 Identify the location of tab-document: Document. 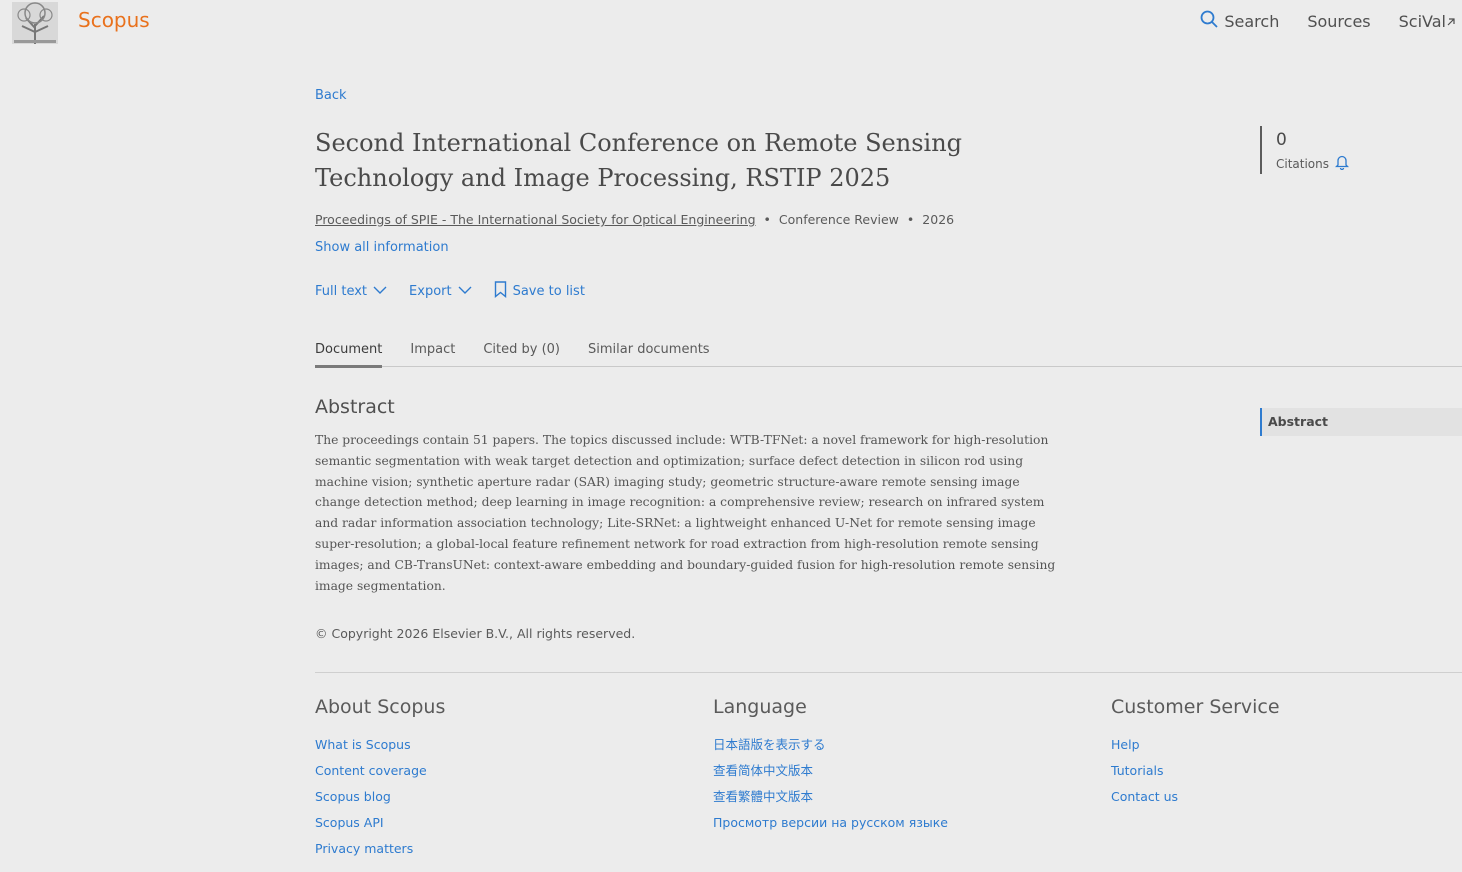
(349, 355).